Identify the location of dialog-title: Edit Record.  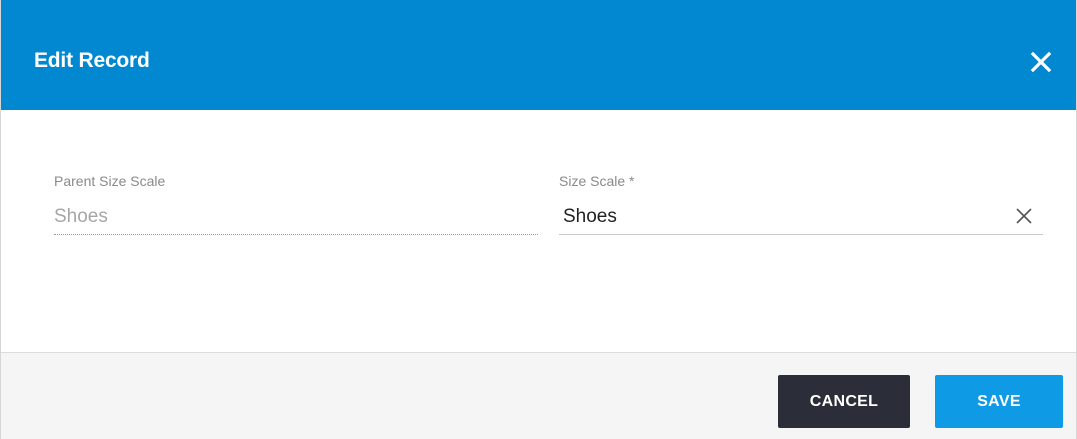
(92, 60).